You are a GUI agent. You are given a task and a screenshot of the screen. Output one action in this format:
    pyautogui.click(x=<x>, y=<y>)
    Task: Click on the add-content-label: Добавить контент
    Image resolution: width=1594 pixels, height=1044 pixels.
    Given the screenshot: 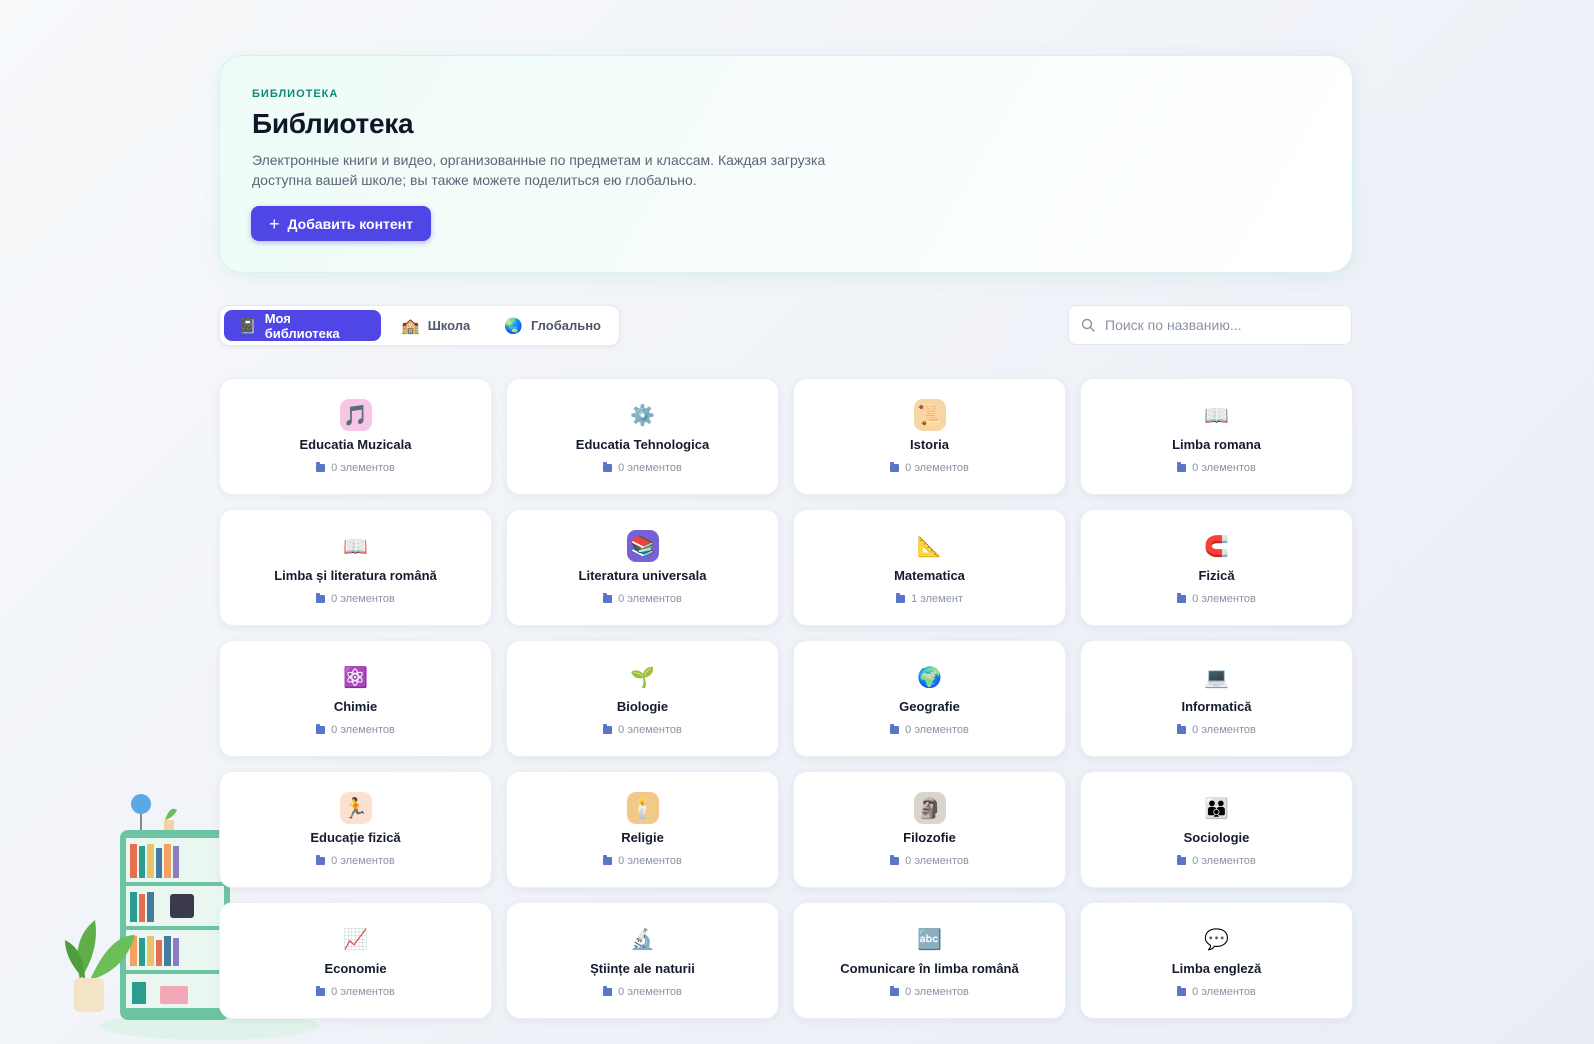 What is the action you would take?
    pyautogui.click(x=350, y=223)
    